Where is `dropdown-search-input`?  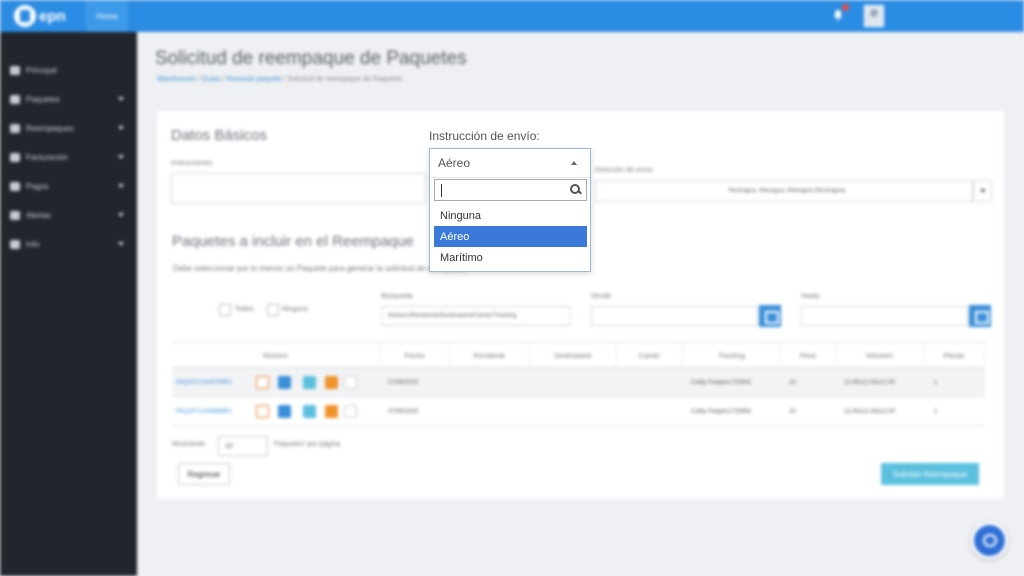 dropdown-search-input is located at coordinates (510, 190).